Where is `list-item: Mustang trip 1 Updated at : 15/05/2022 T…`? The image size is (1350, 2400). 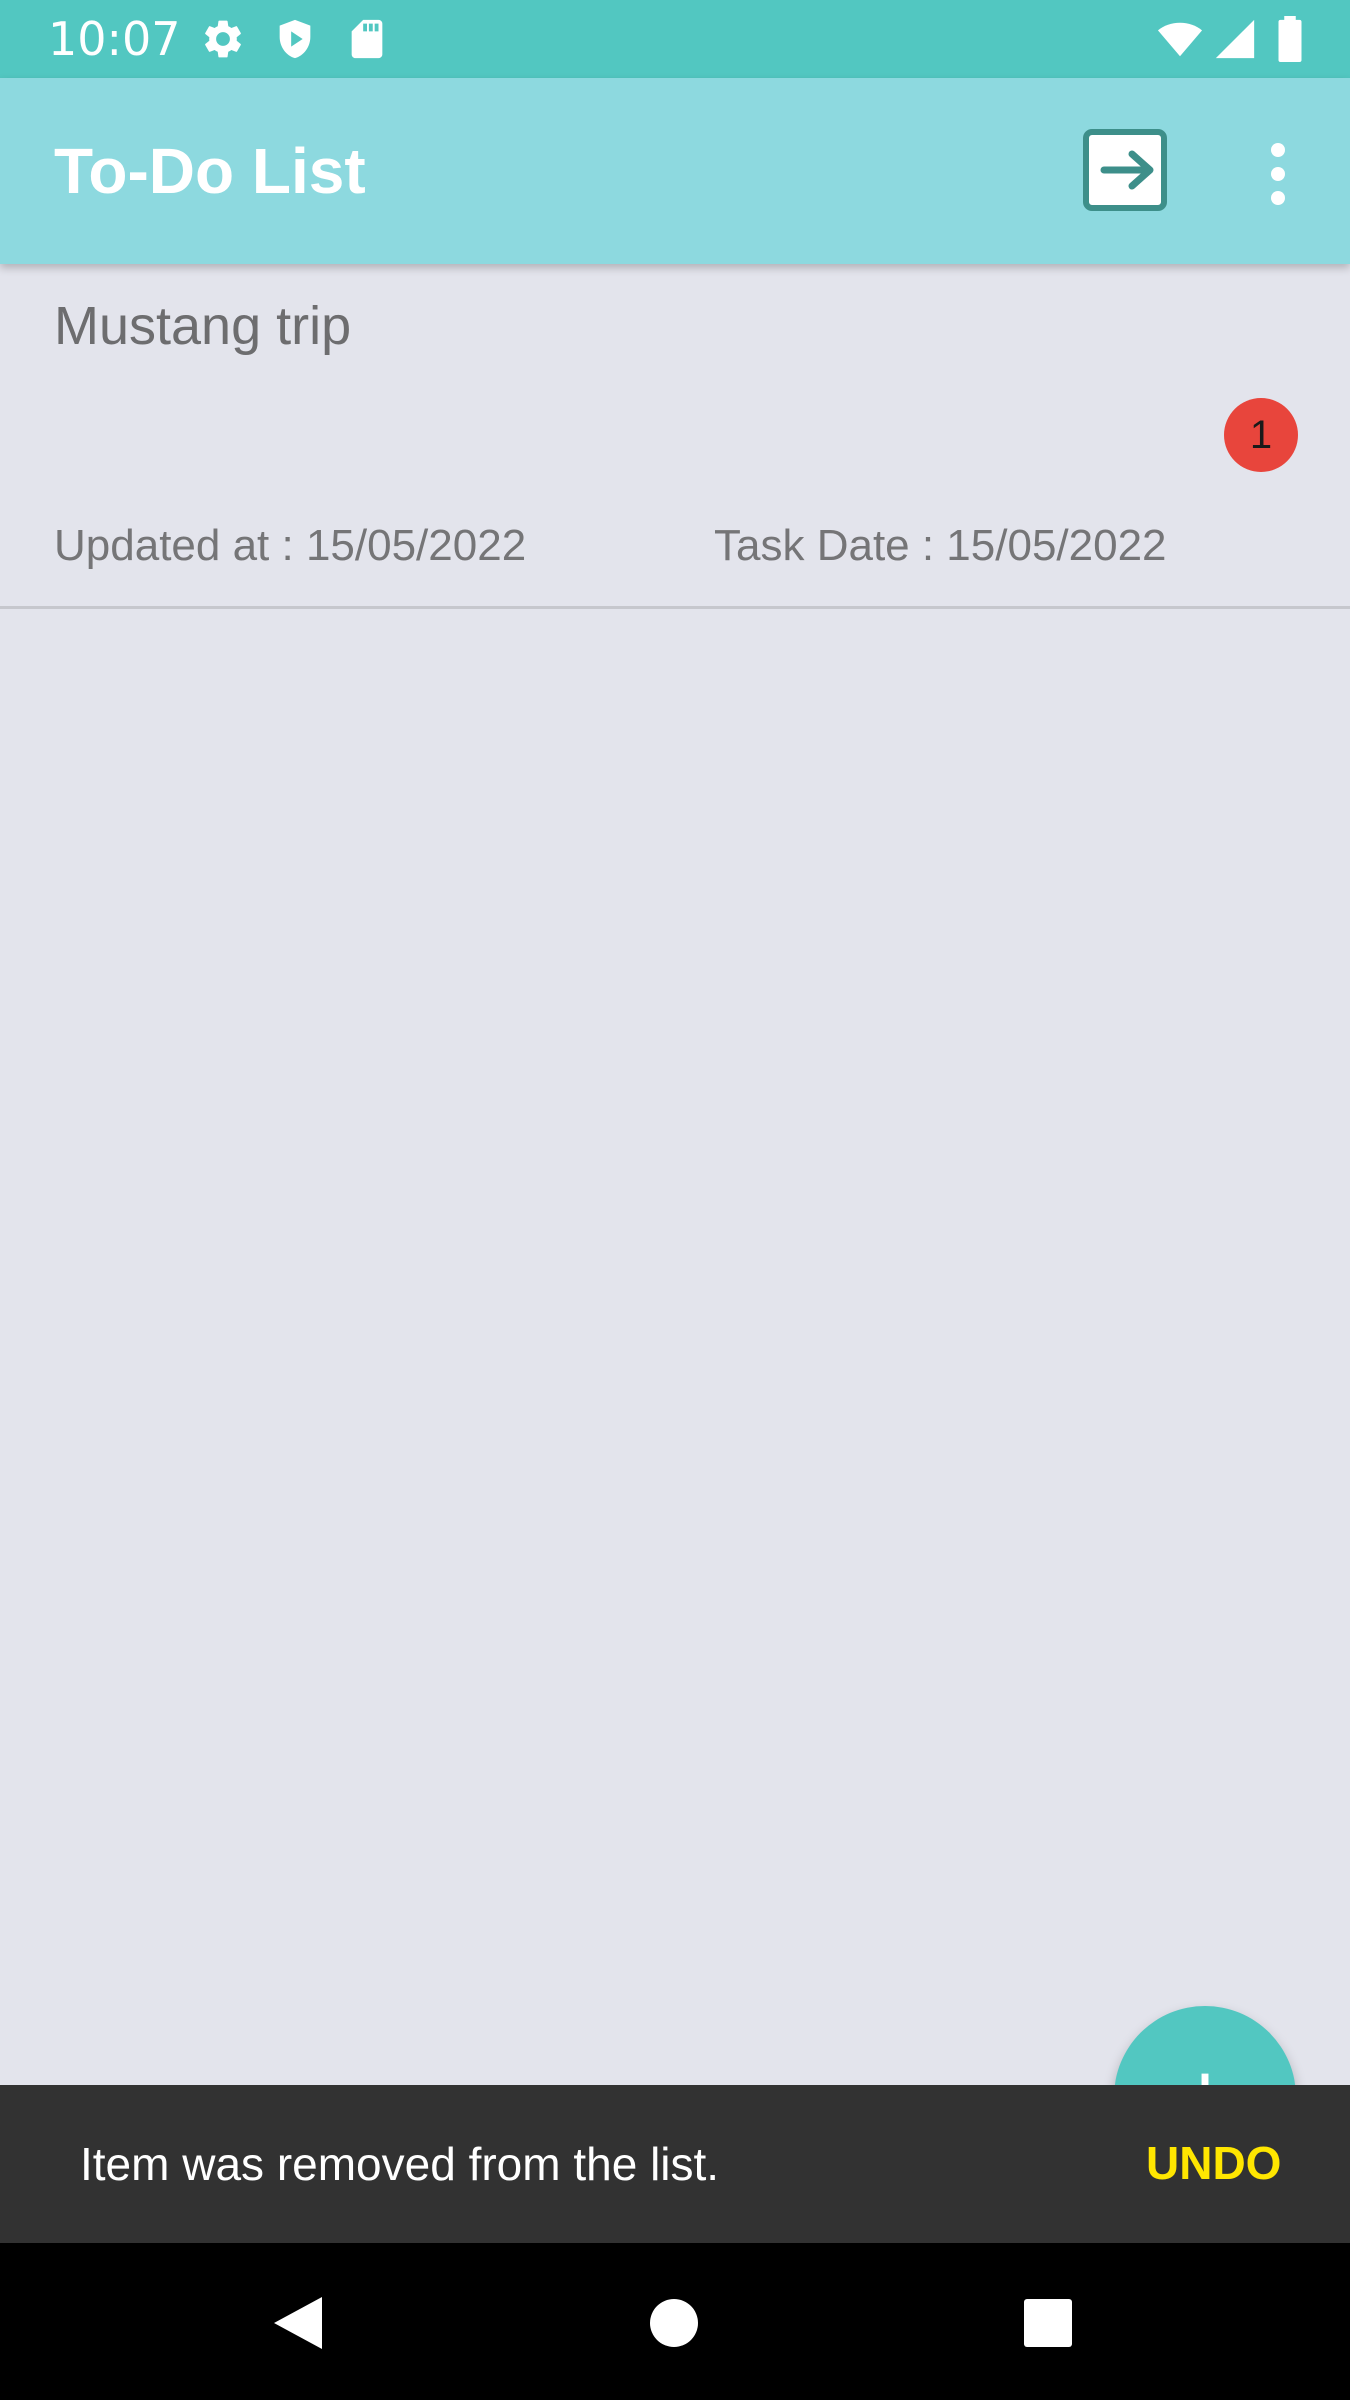
list-item: Mustang trip 1 Updated at : 15/05/2022 T… is located at coordinates (675, 436).